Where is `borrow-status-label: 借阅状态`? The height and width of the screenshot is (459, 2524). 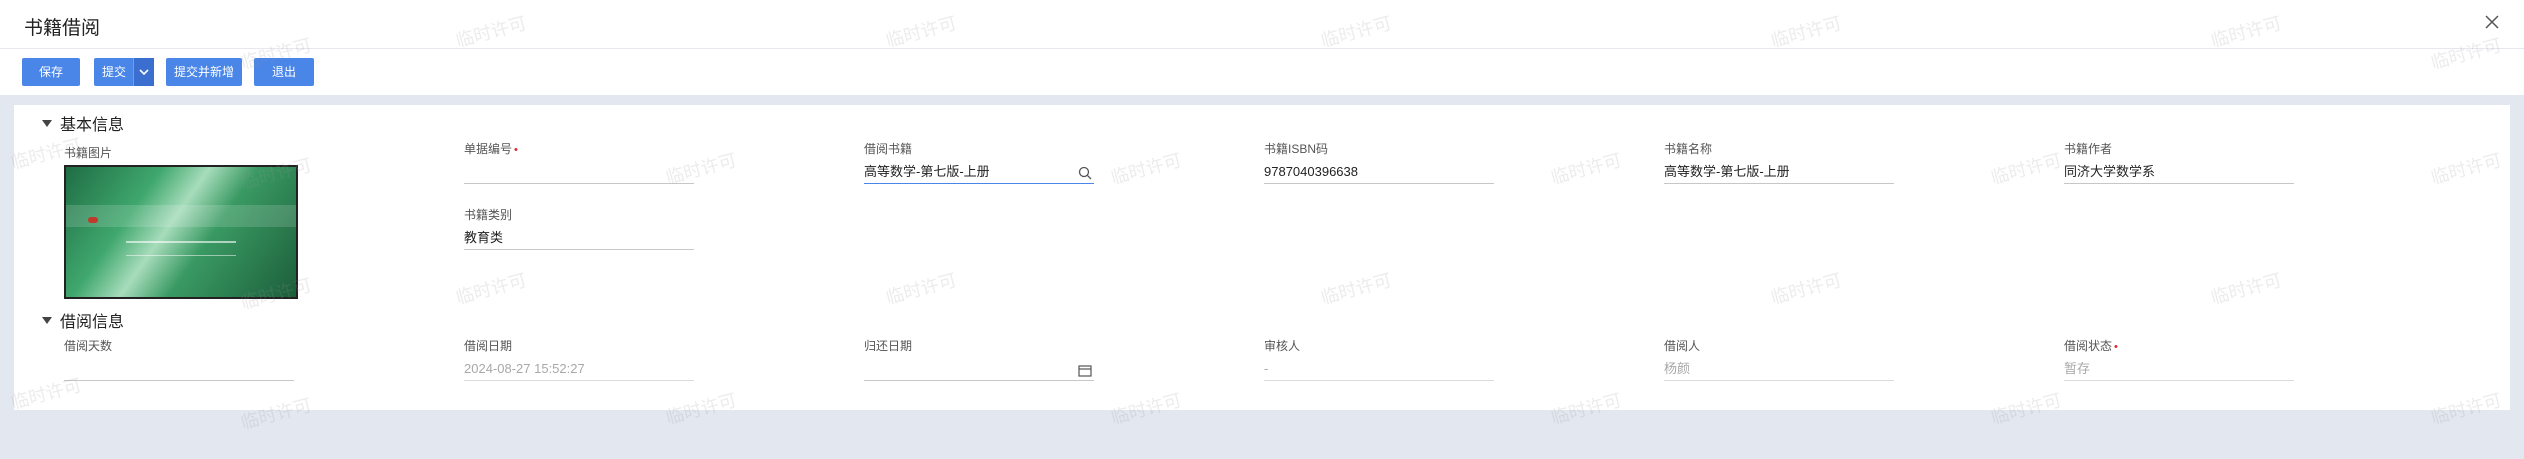 borrow-status-label: 借阅状态 is located at coordinates (2088, 346).